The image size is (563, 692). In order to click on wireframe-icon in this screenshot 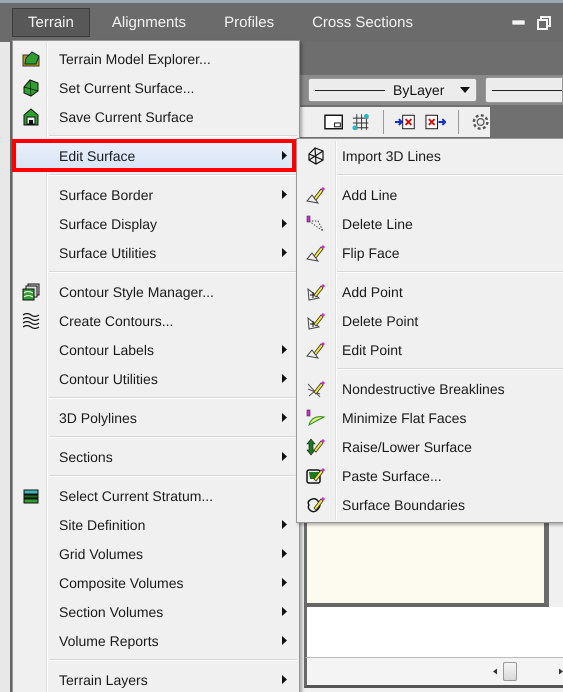, I will do `click(316, 155)`.